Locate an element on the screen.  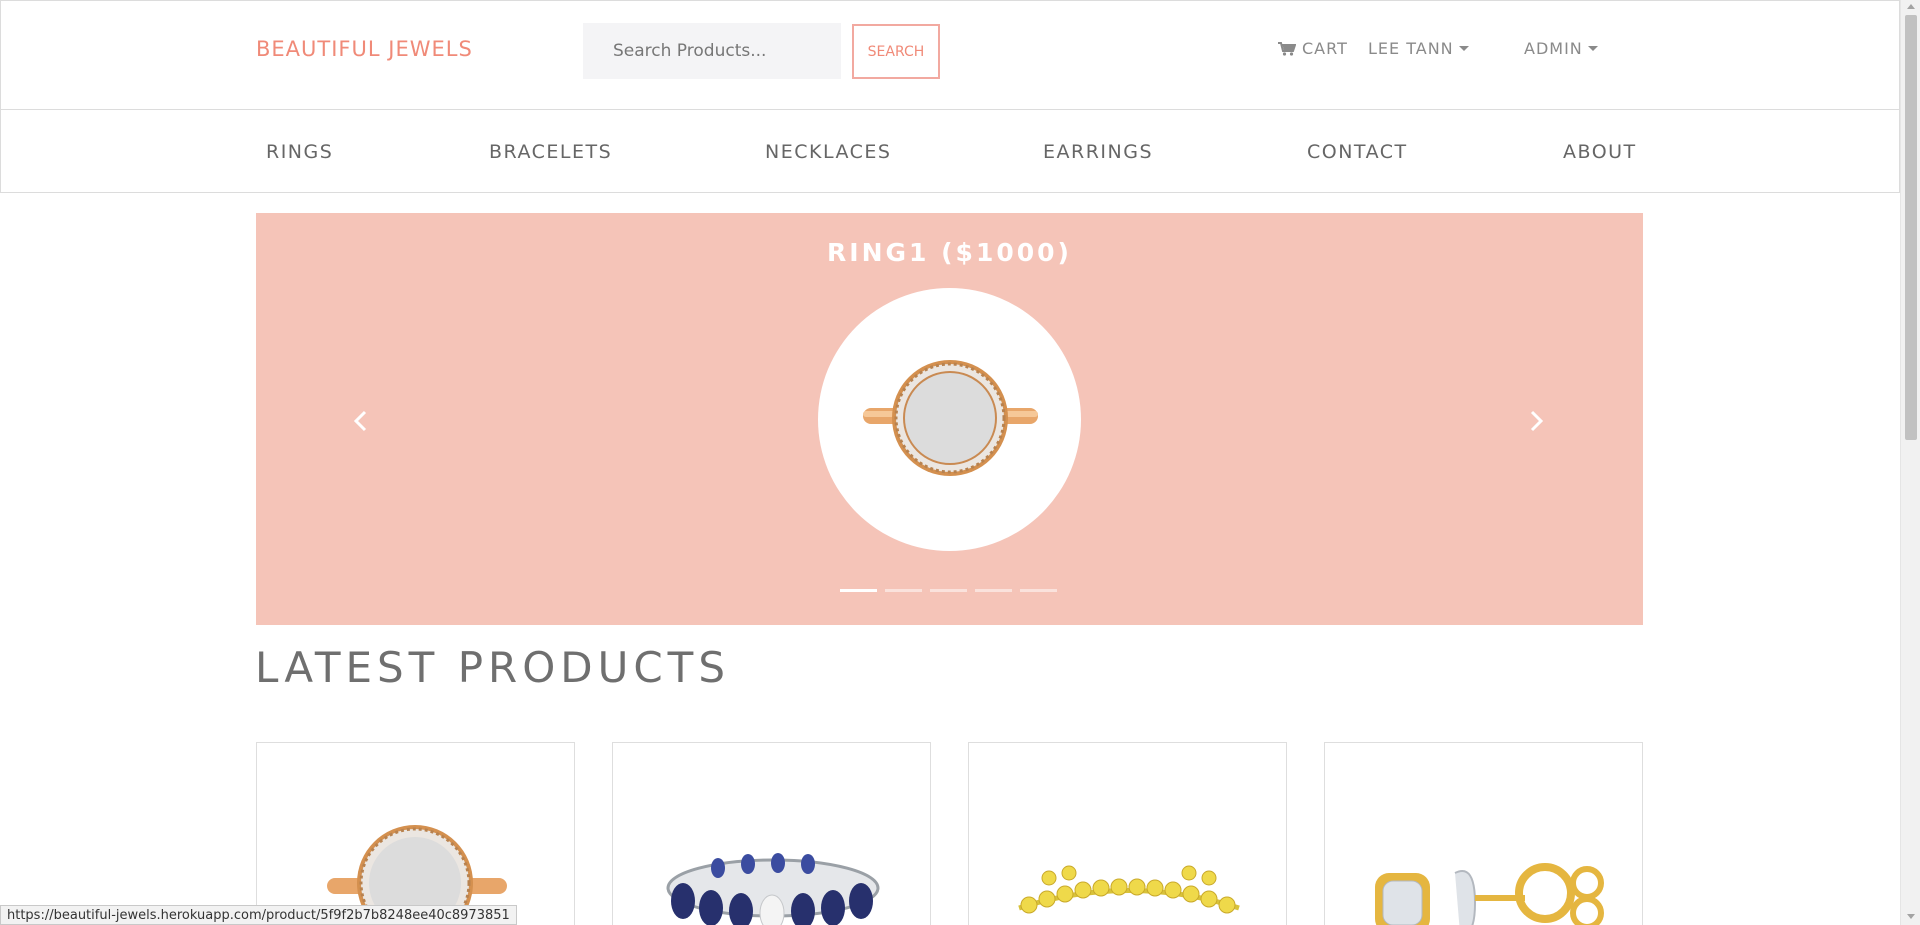
search-button: SEARCH is located at coordinates (896, 51).